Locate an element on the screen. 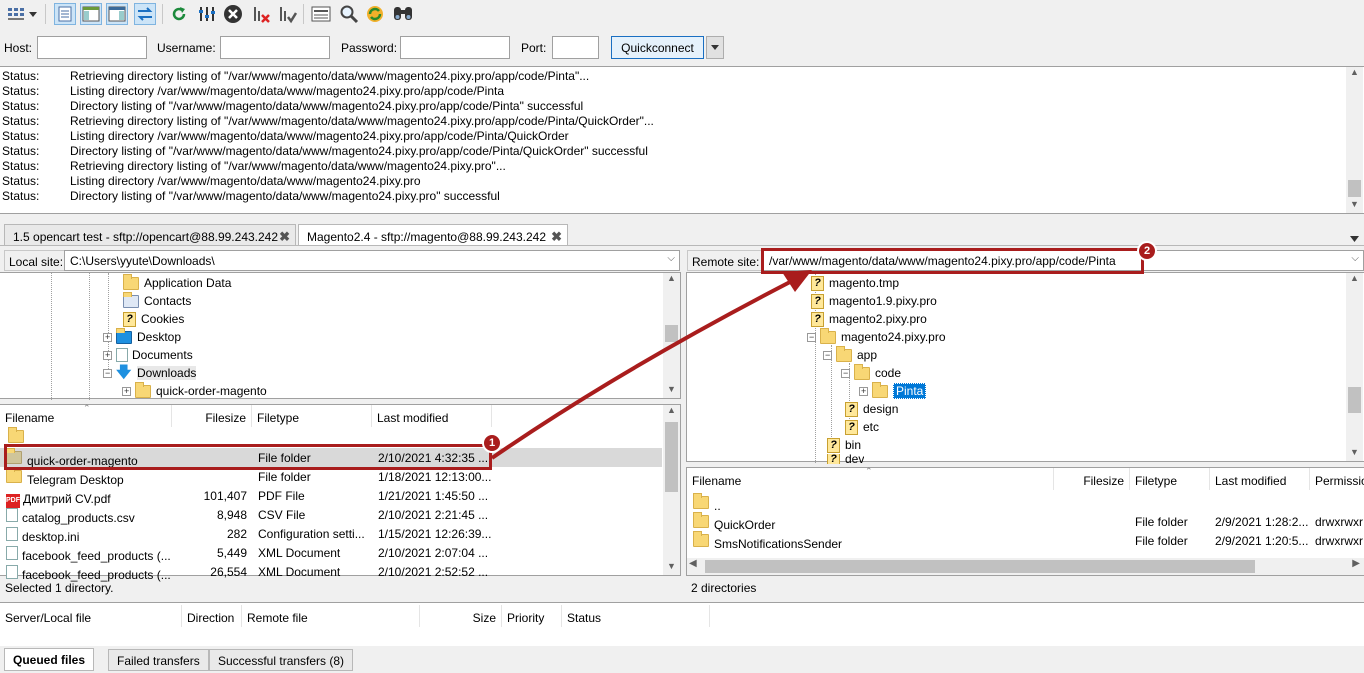 The height and width of the screenshot is (673, 1364). callout-badge-1: 1 is located at coordinates (492, 443).